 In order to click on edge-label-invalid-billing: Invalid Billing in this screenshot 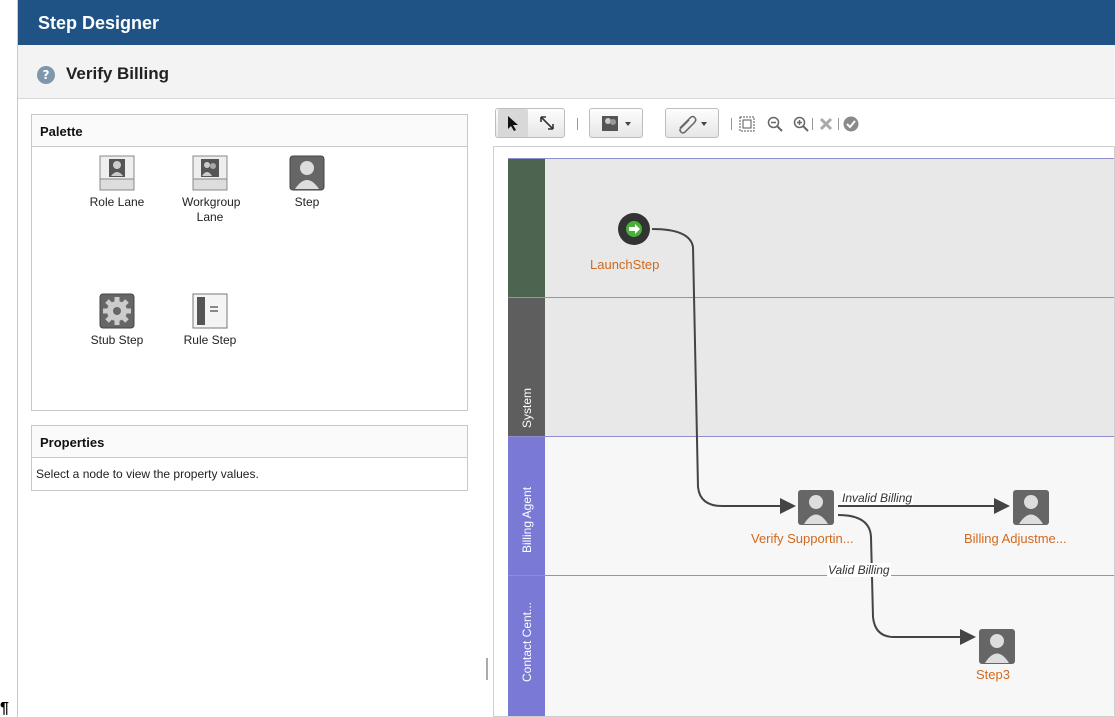, I will do `click(877, 498)`.